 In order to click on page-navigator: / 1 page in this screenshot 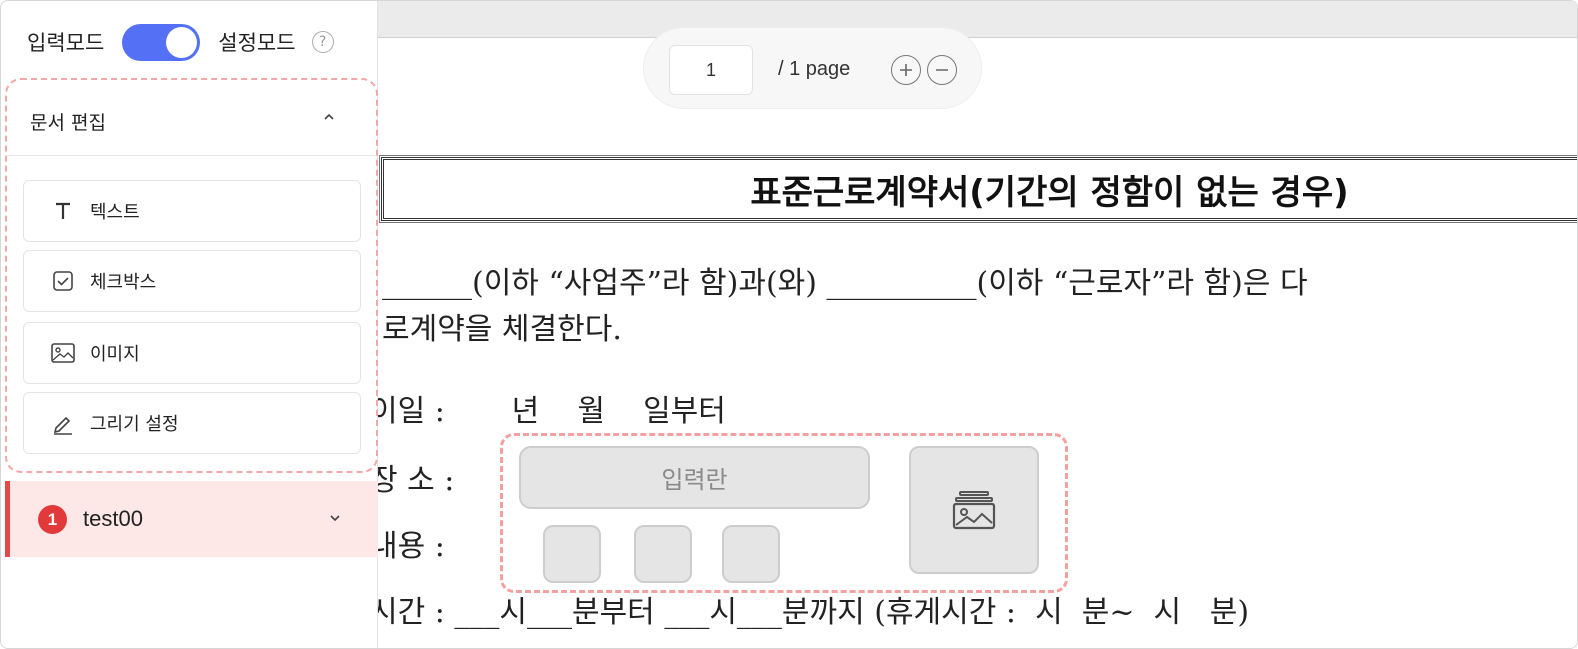, I will do `click(812, 68)`.